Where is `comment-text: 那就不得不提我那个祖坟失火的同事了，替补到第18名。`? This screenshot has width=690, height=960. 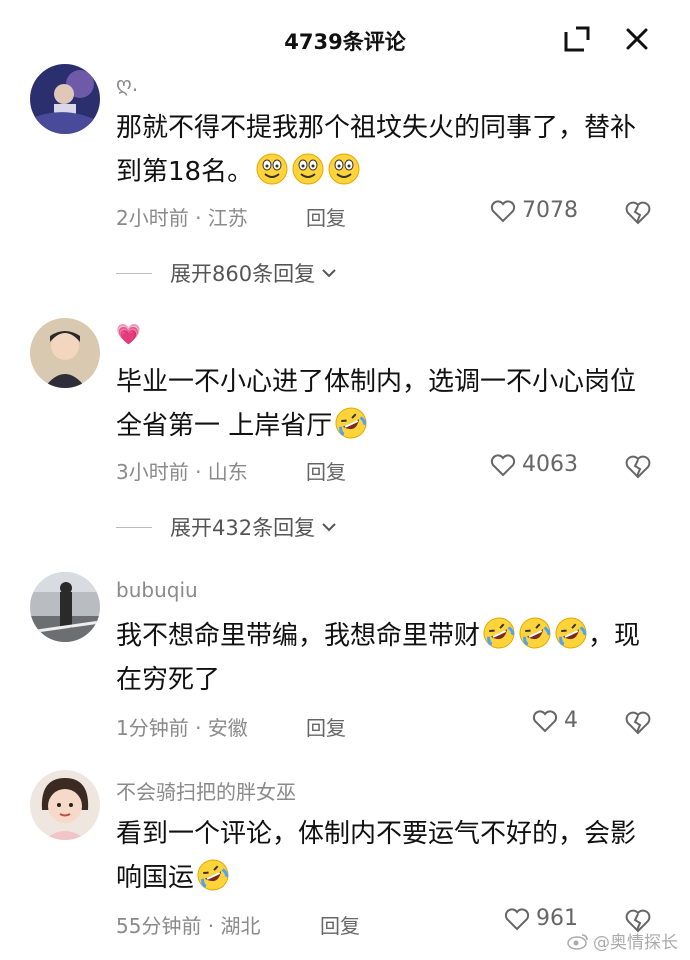
comment-text: 那就不得不提我那个祖坟失火的同事了，替补到第18名。 is located at coordinates (386, 150).